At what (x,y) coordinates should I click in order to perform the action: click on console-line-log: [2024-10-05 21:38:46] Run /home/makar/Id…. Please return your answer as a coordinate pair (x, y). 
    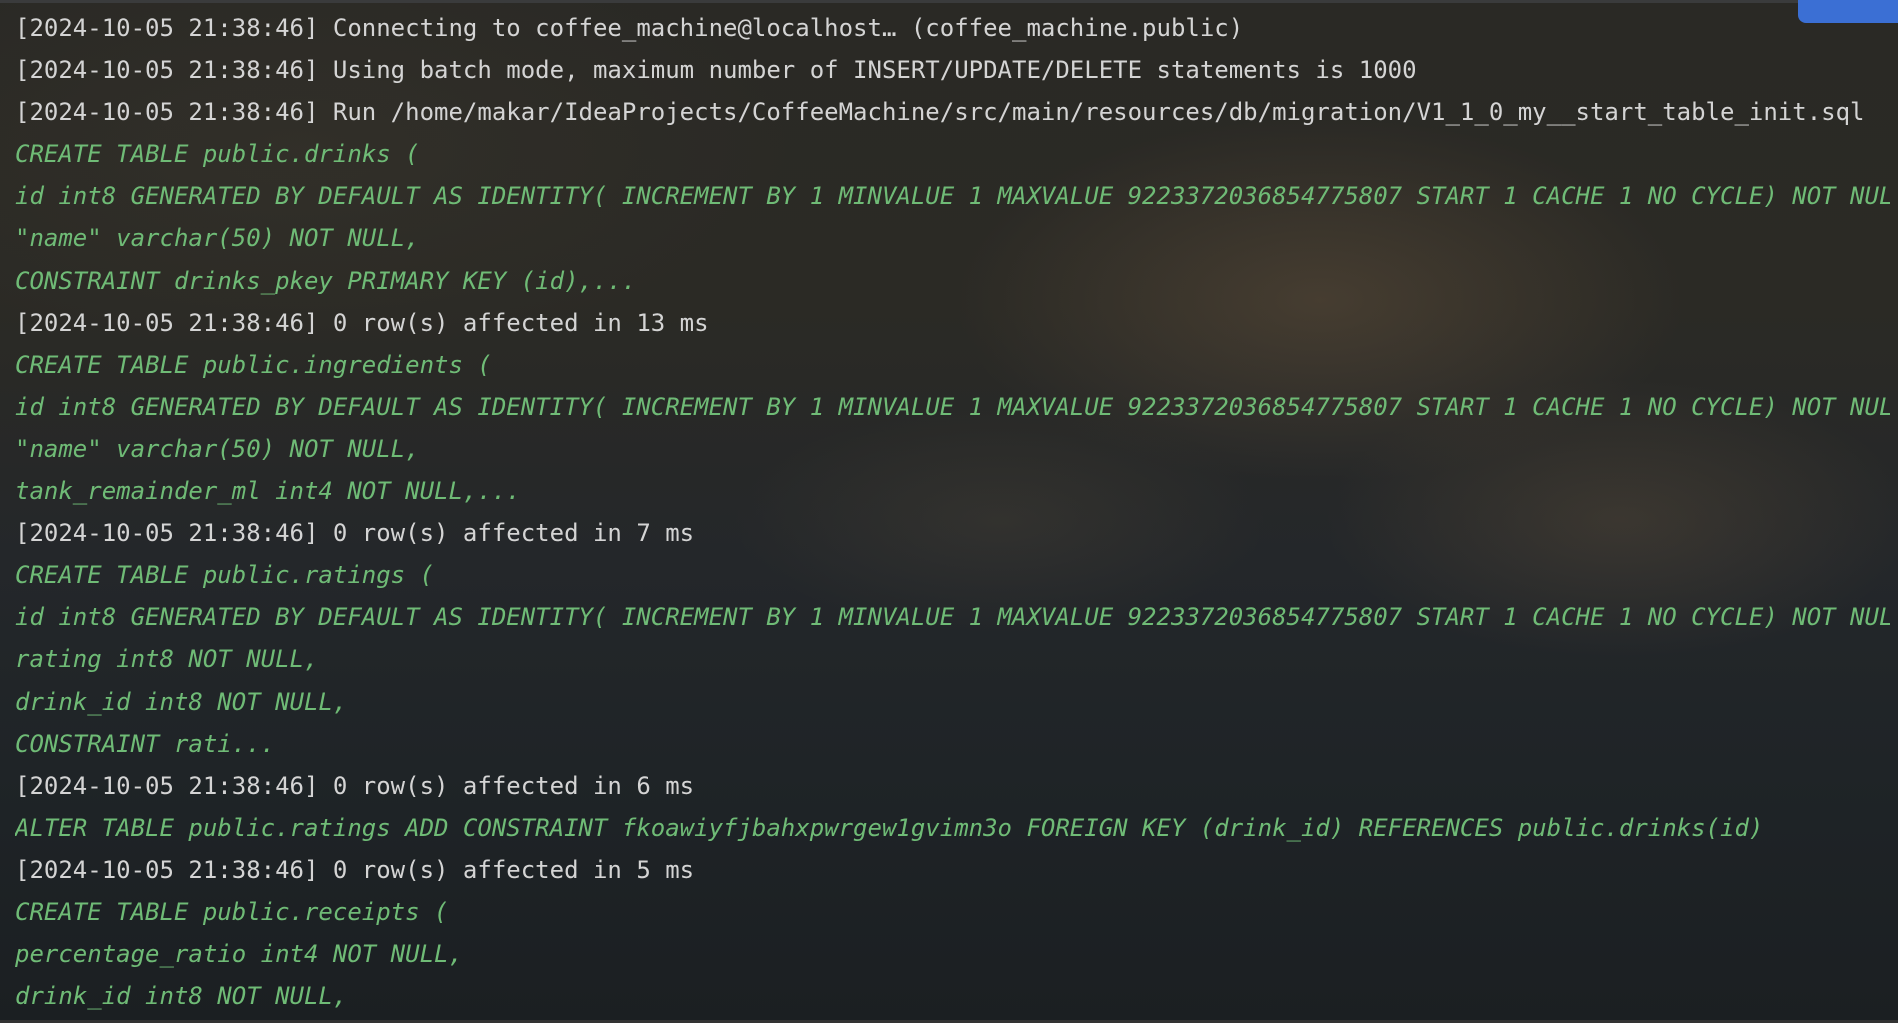
    Looking at the image, I should click on (940, 112).